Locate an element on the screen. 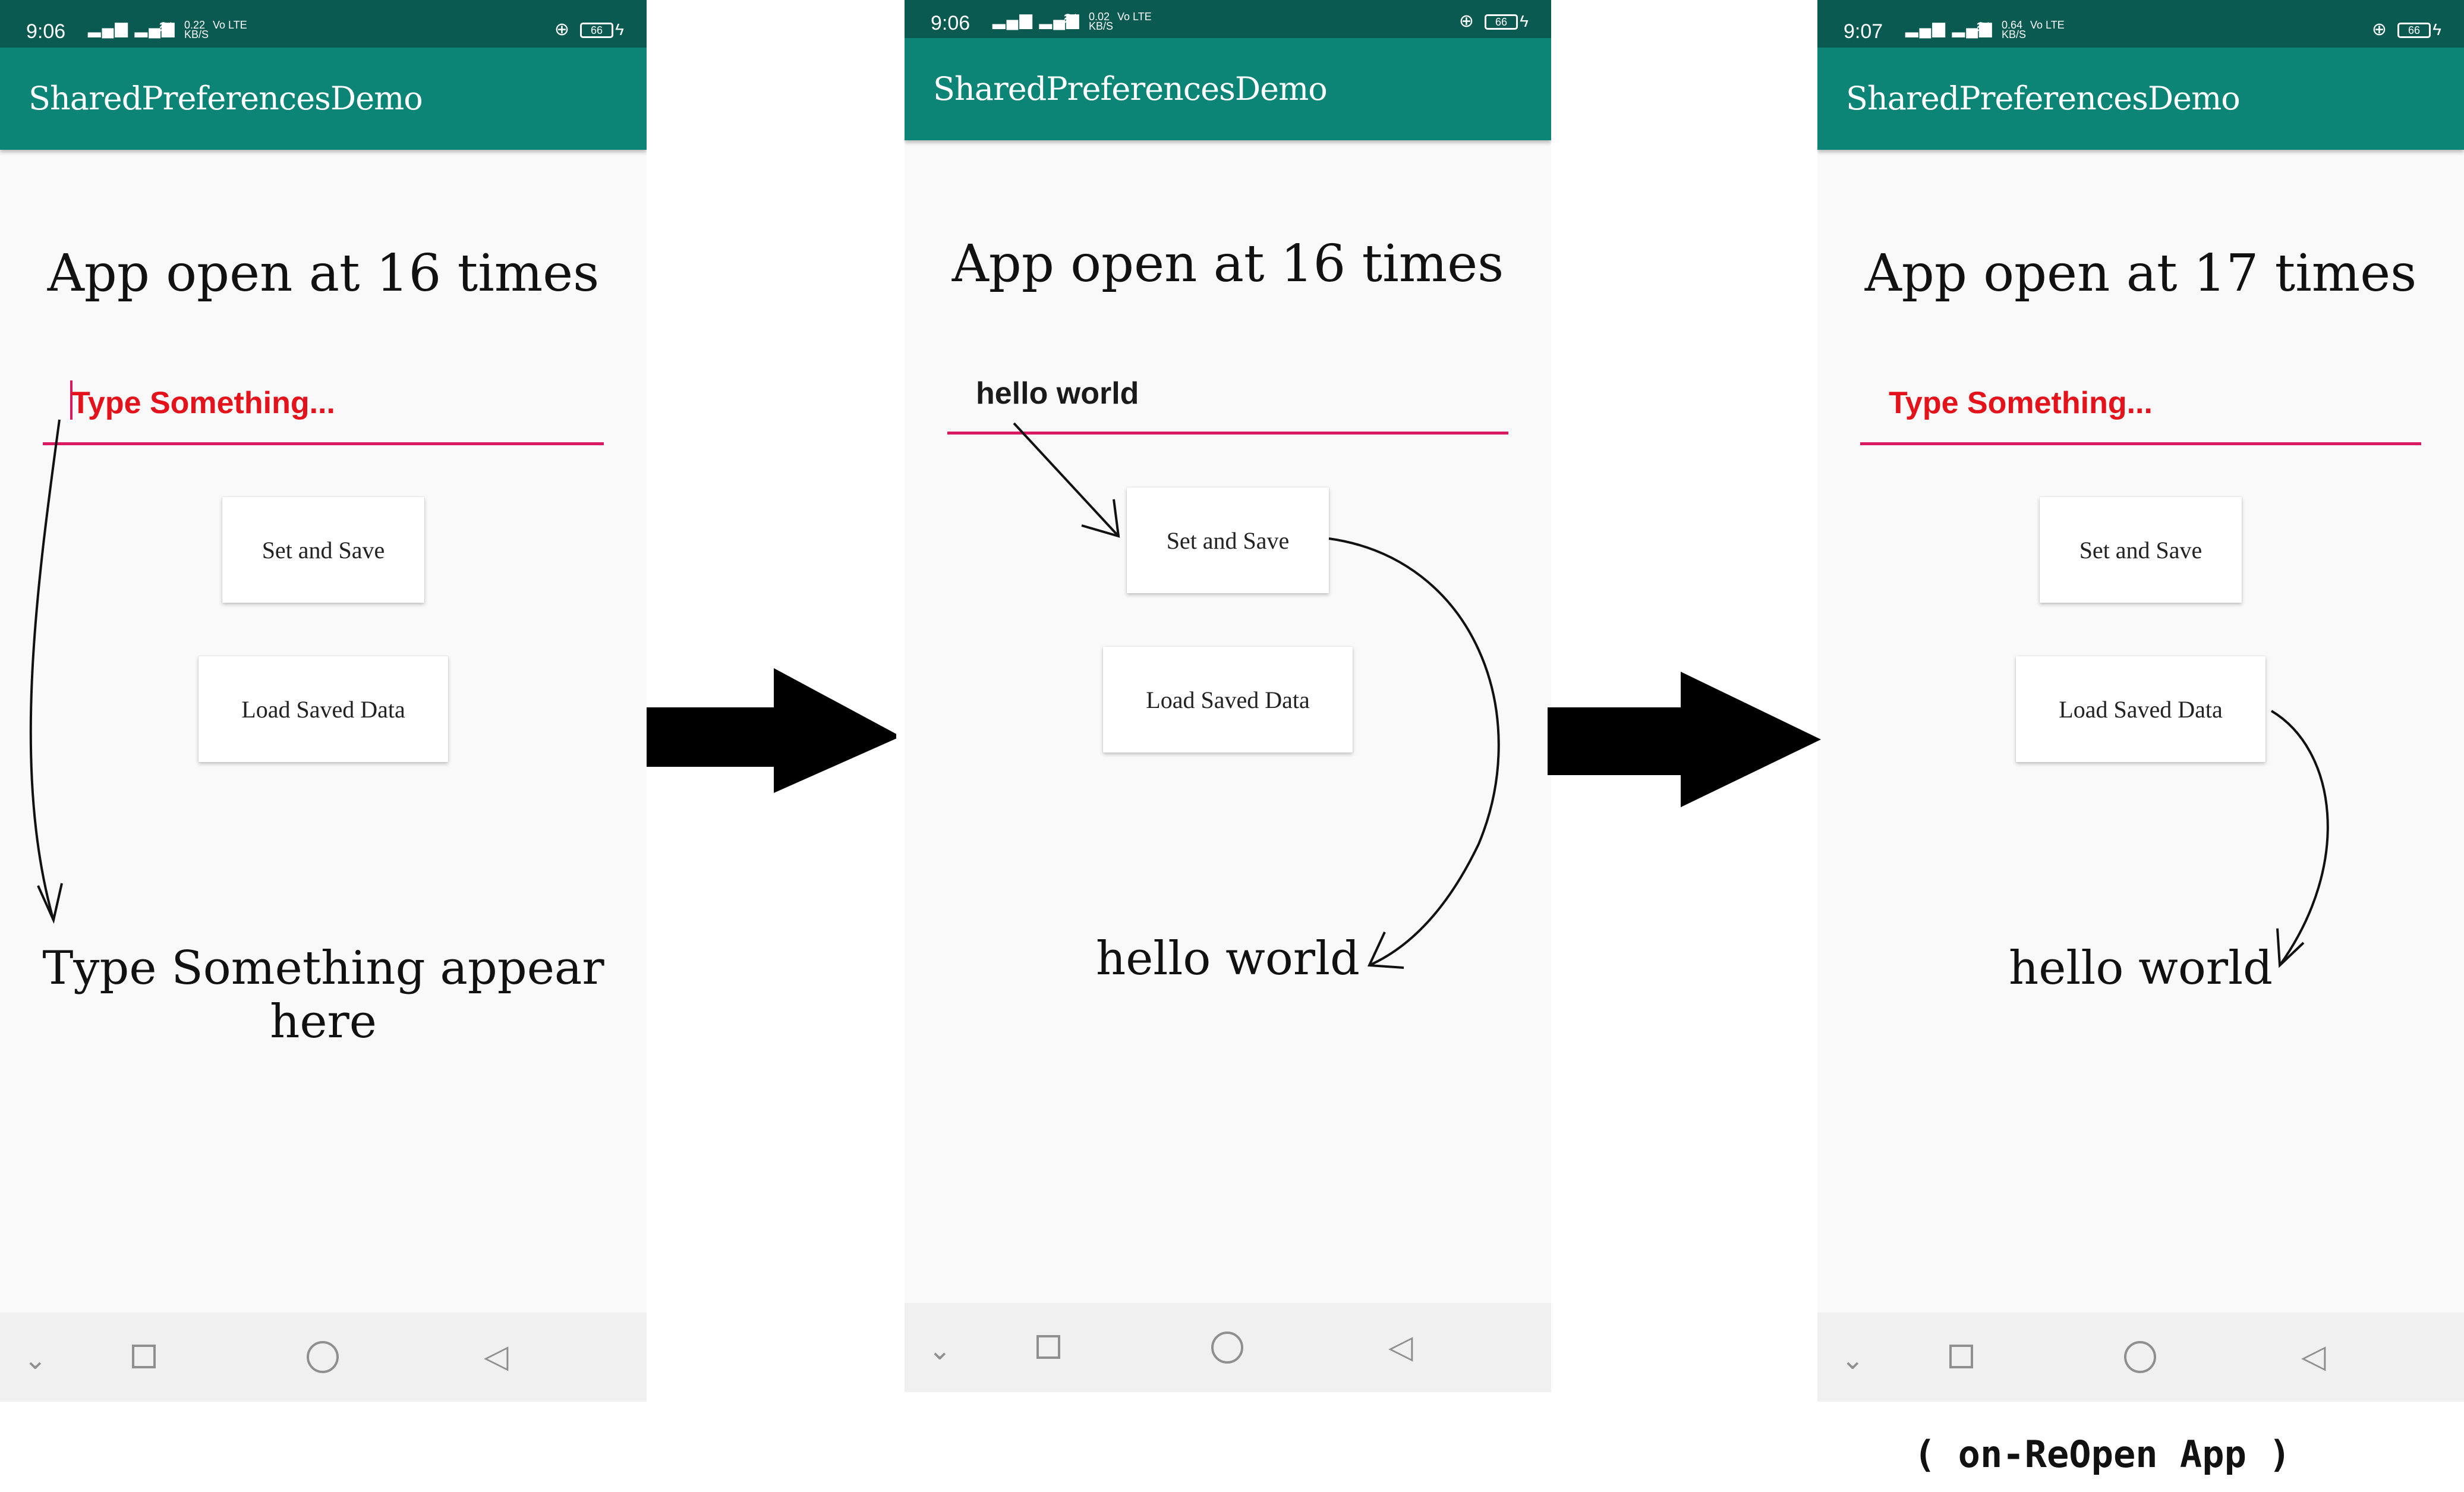  result-text: Type Something appear here is located at coordinates (323, 995).